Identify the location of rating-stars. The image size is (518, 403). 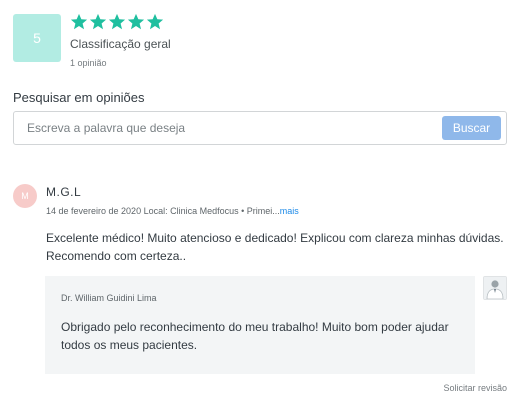
(117, 22).